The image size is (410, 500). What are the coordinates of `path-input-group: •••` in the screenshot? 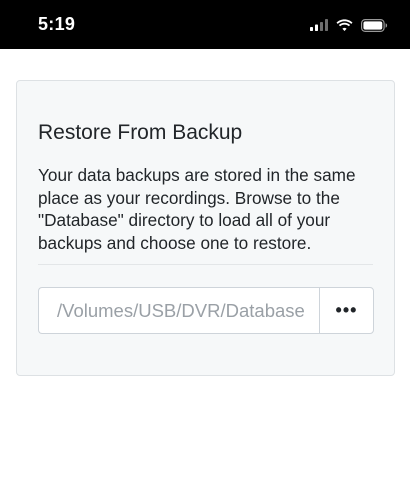 It's located at (206, 310).